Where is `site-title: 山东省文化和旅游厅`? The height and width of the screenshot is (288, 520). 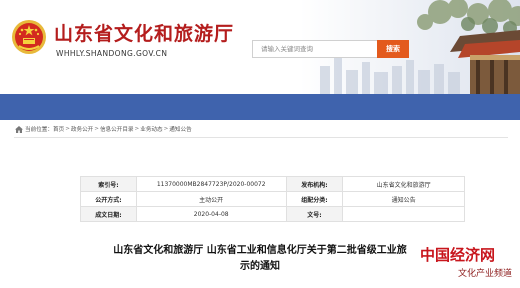 site-title: 山东省文化和旅游厅 is located at coordinates (144, 32).